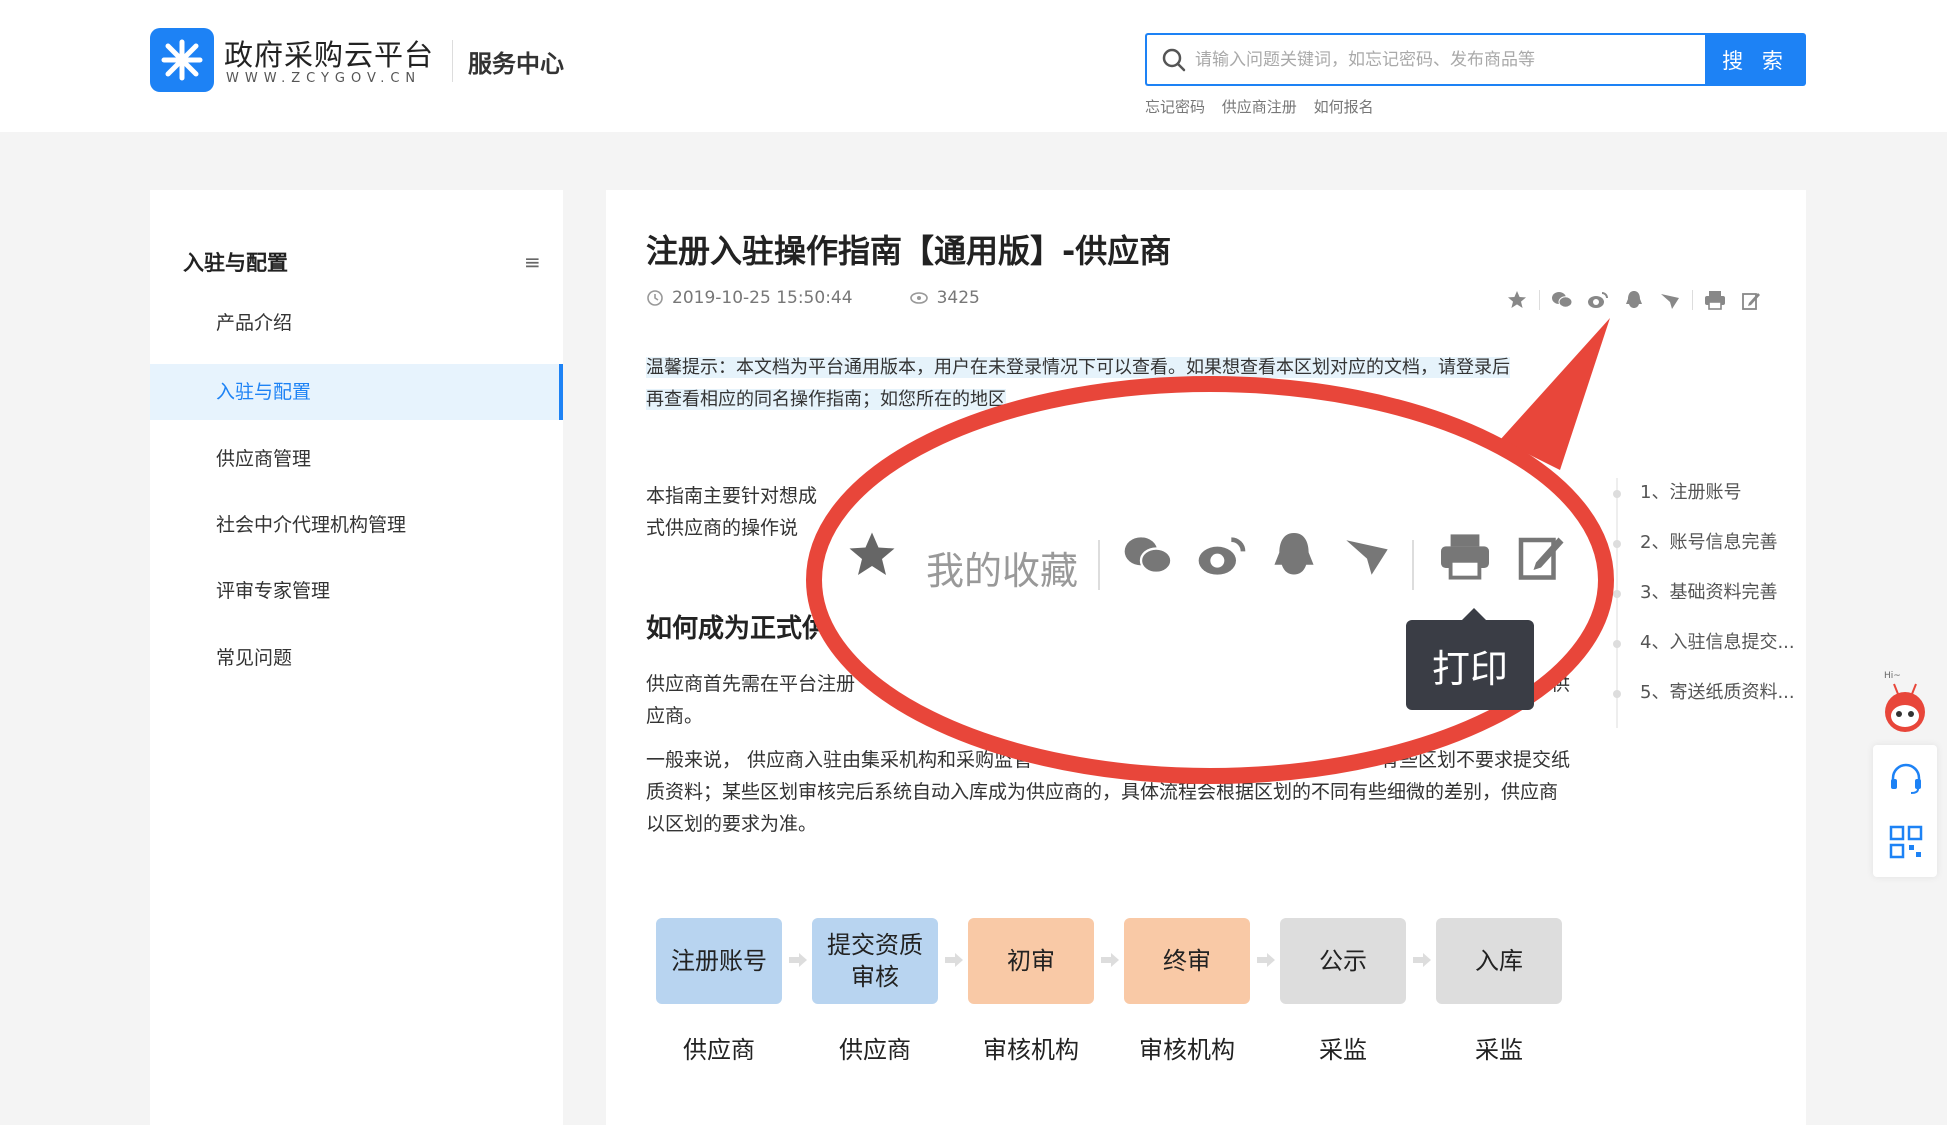  I want to click on zoom-favorite-label: 我的收藏, so click(1002, 571).